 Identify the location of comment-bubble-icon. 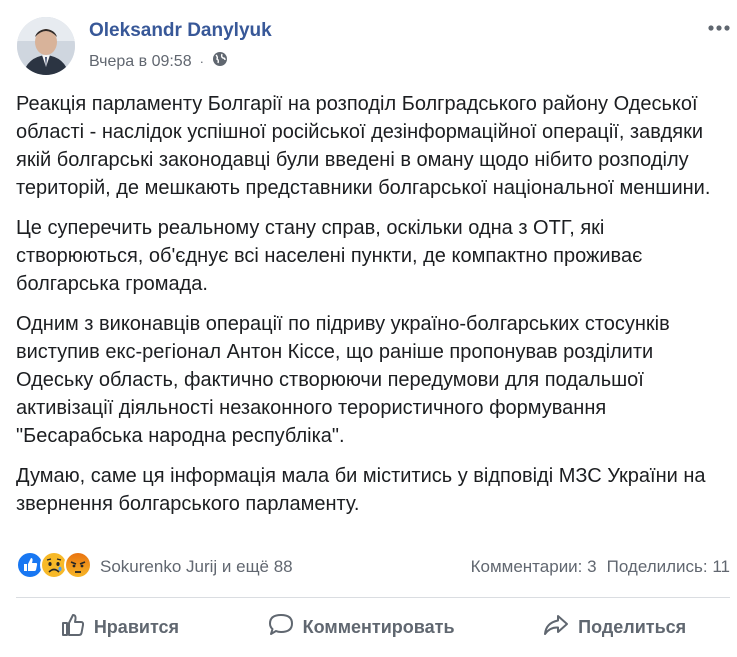
(281, 627).